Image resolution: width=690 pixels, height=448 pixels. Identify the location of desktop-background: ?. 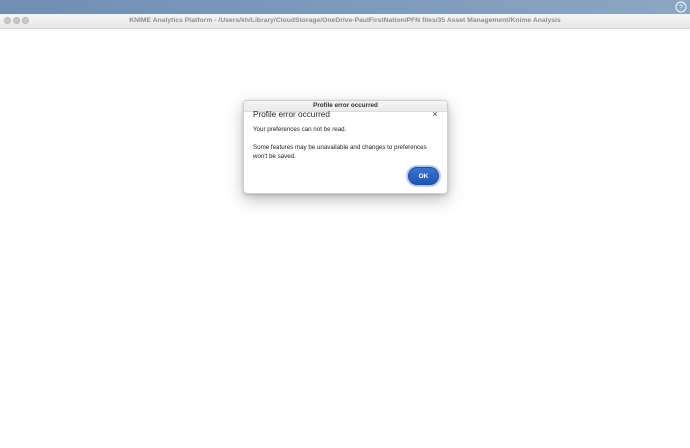
(345, 7).